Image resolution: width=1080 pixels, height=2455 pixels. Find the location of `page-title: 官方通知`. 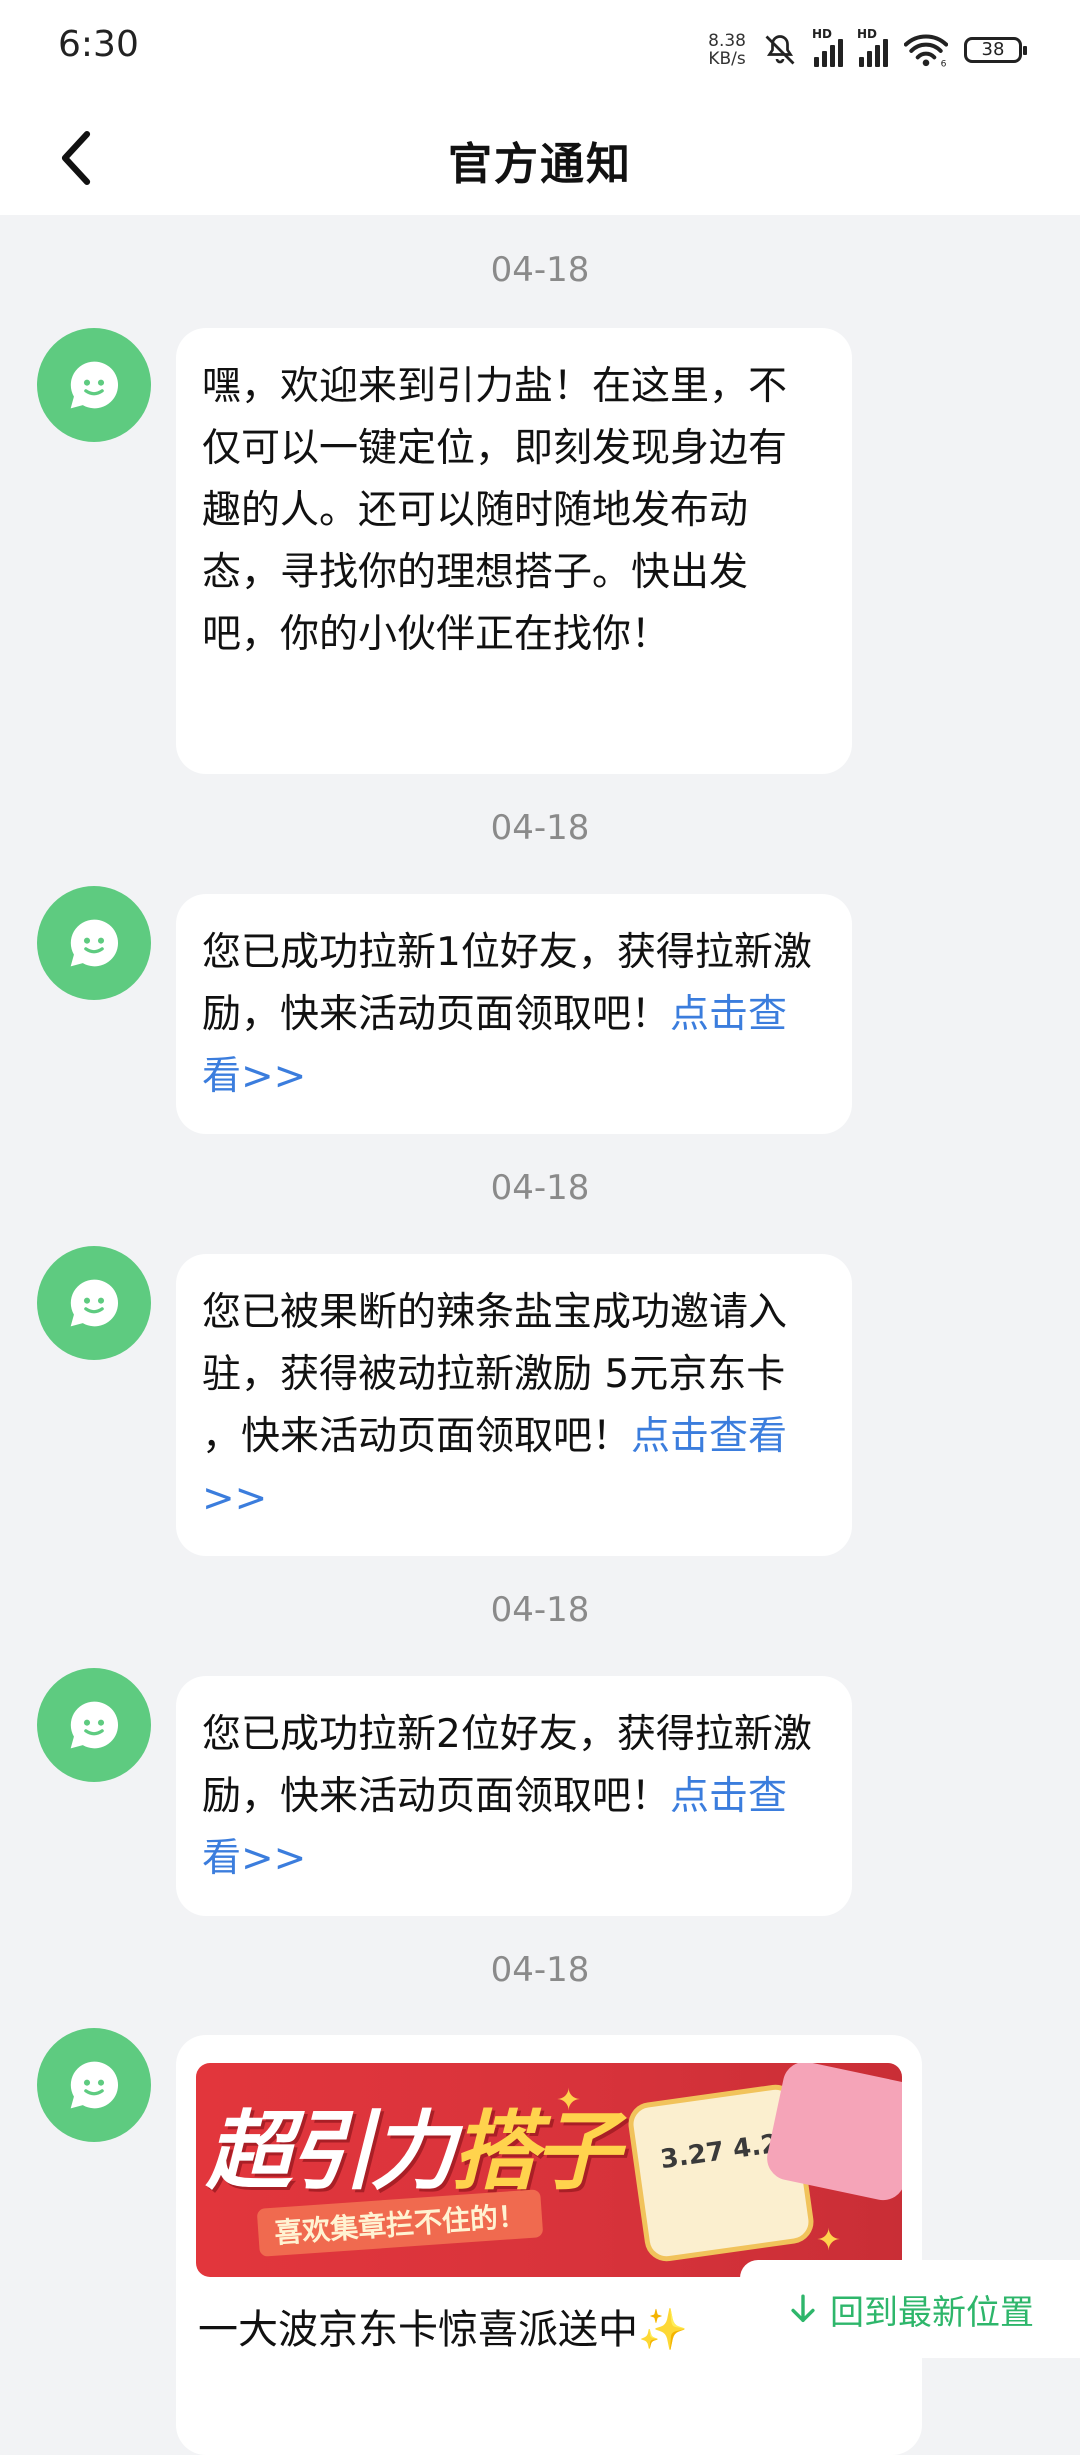

page-title: 官方通知 is located at coordinates (540, 164).